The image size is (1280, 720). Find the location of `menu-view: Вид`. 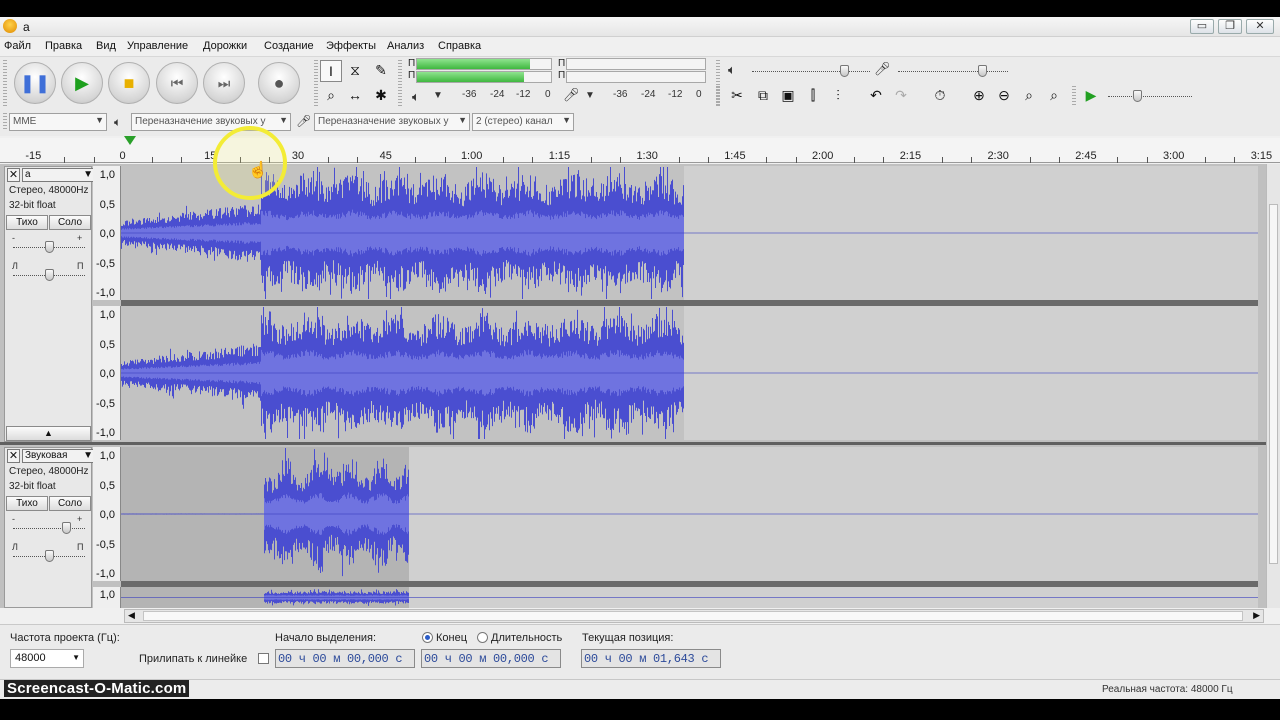

menu-view: Вид is located at coordinates (106, 46).